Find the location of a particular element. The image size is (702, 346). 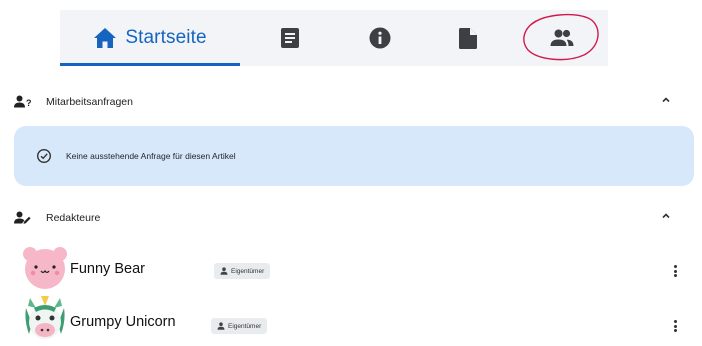

tab-bar: Startseite is located at coordinates (334, 38).